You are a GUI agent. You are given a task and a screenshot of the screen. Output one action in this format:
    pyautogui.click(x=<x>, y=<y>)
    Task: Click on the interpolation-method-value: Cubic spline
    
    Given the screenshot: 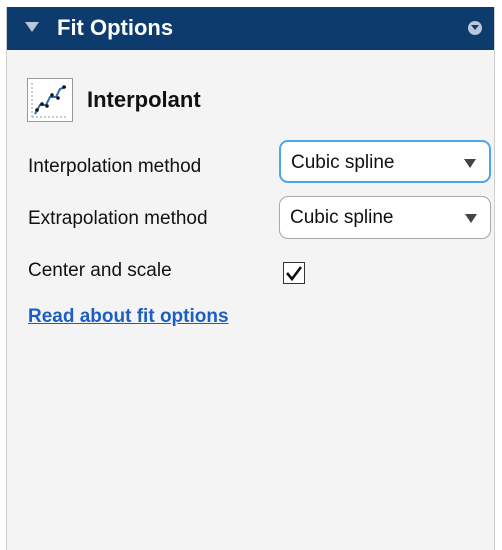 What is the action you would take?
    pyautogui.click(x=343, y=162)
    